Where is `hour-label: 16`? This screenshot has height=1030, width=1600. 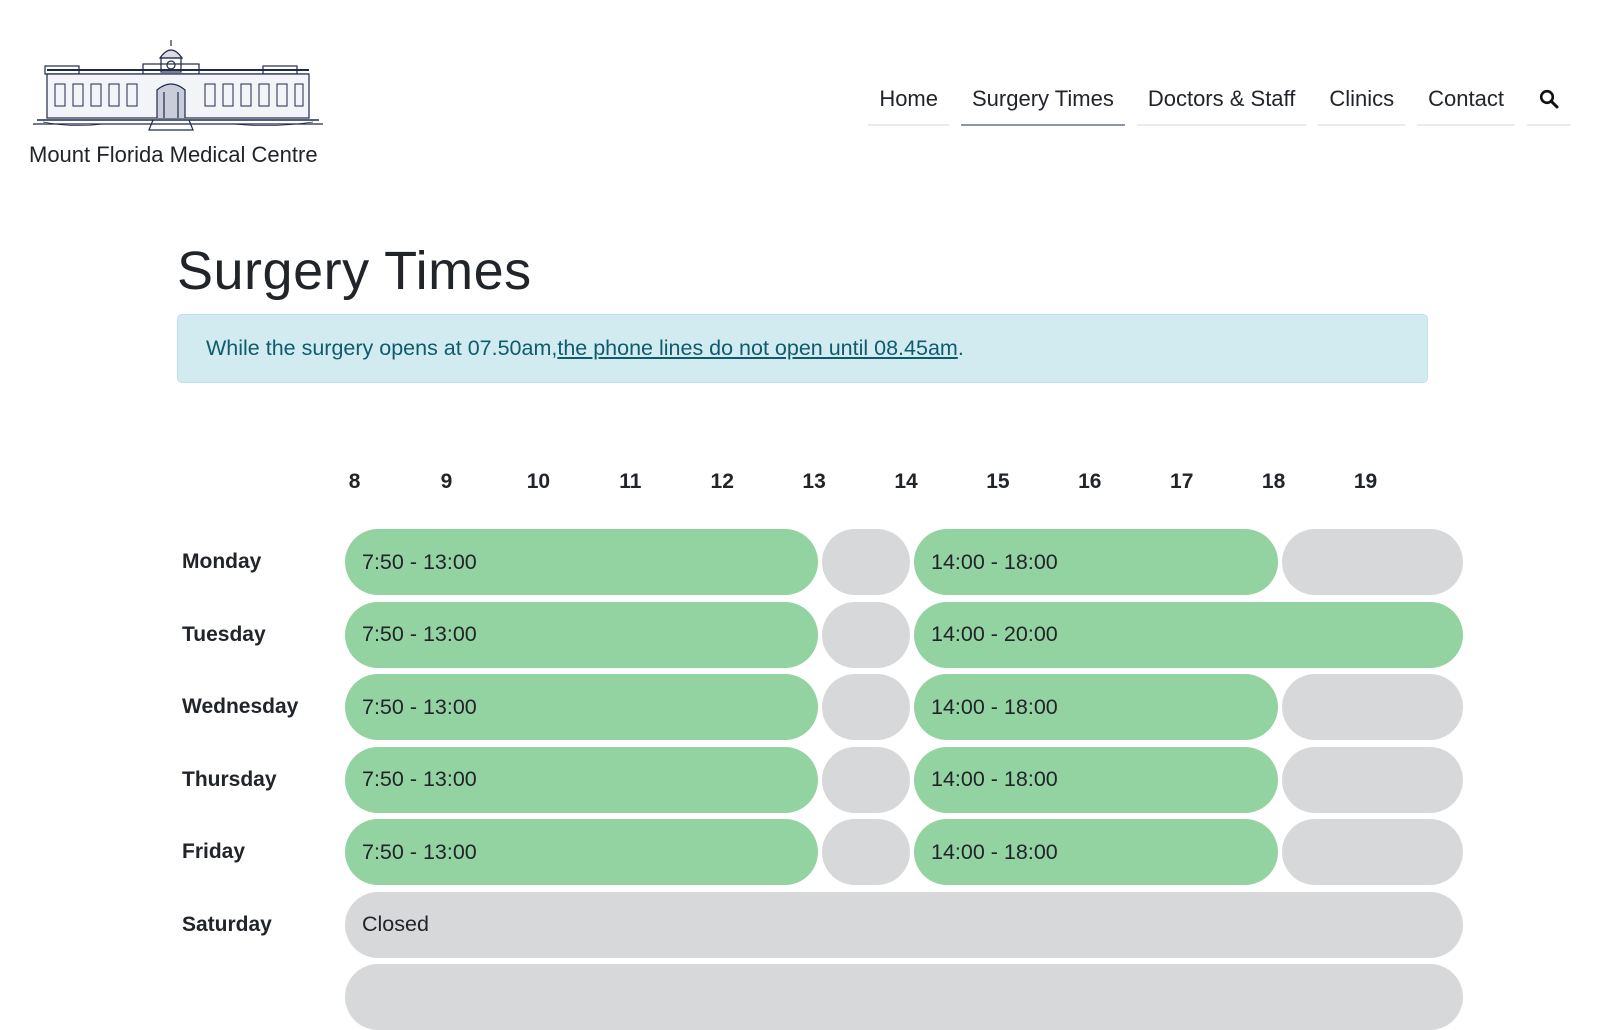
hour-label: 16 is located at coordinates (1090, 481).